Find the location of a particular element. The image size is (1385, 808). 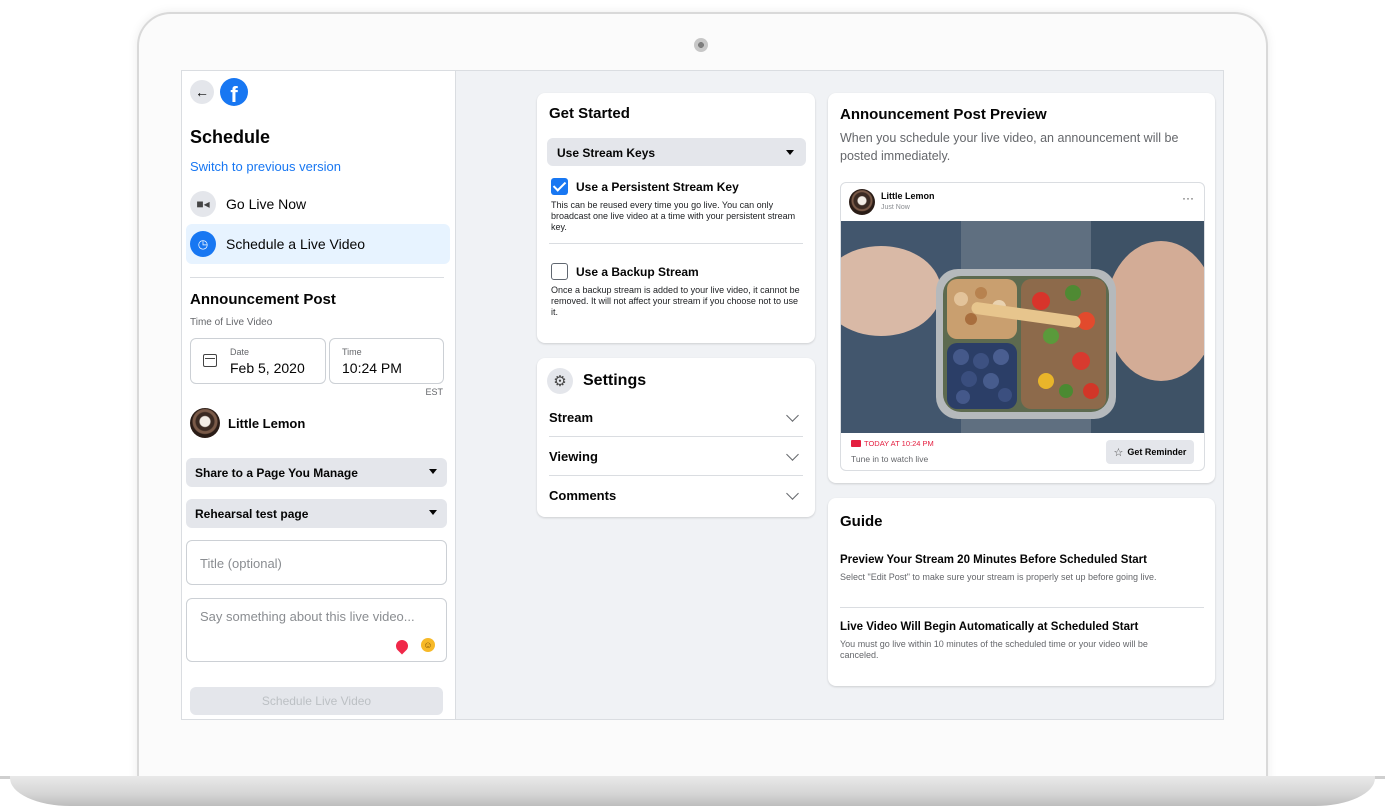

stream-keys-select: Use Stream Keys is located at coordinates (676, 152).